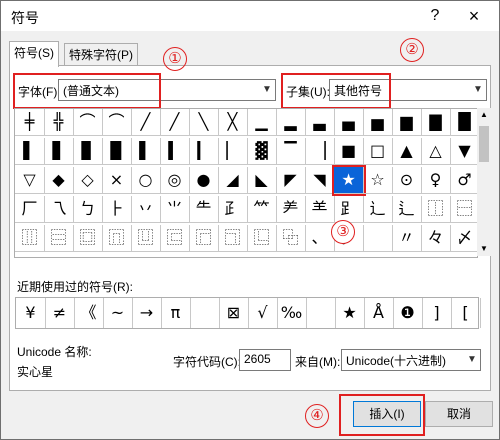 This screenshot has height=440, width=500. I want to click on symbol-cell: ⺮, so click(262, 209).